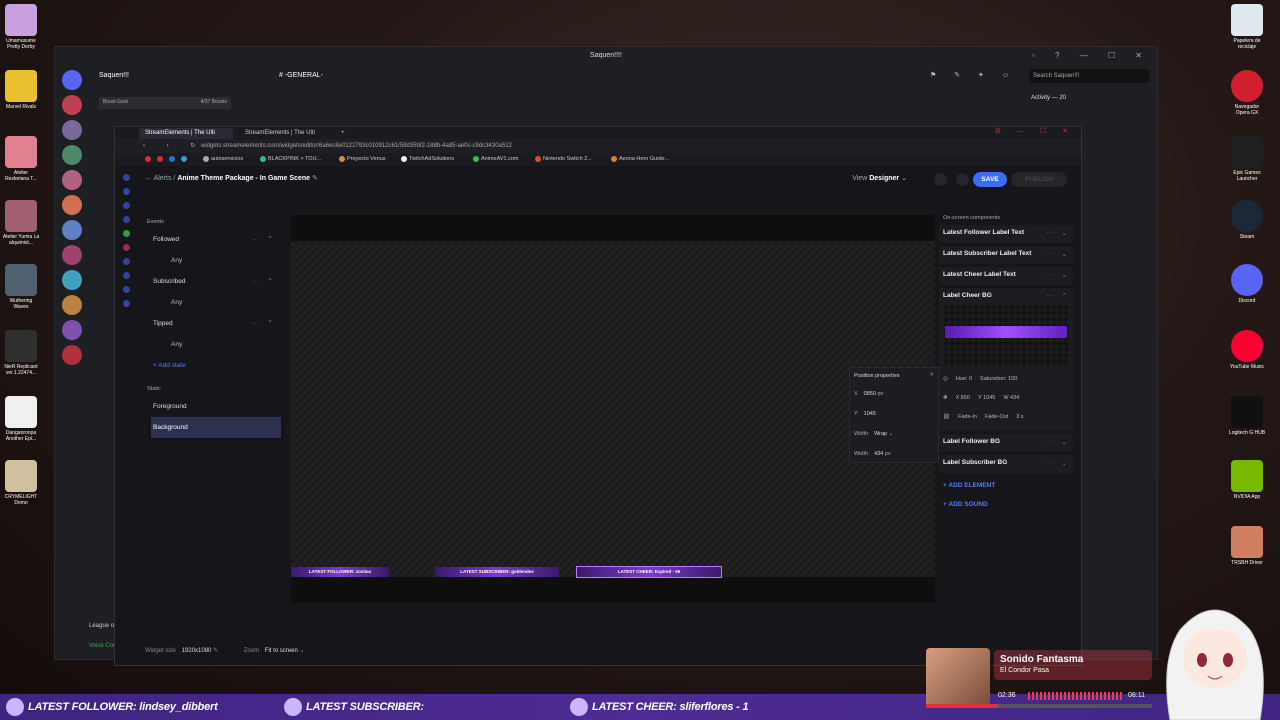  I want to click on back-icon: ←, so click(148, 178).